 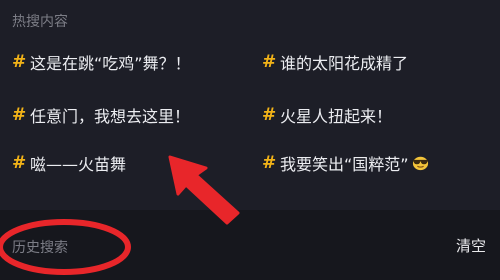 What do you see at coordinates (336, 116) in the screenshot?
I see `hot-item-label: 火星人扭起来！` at bounding box center [336, 116].